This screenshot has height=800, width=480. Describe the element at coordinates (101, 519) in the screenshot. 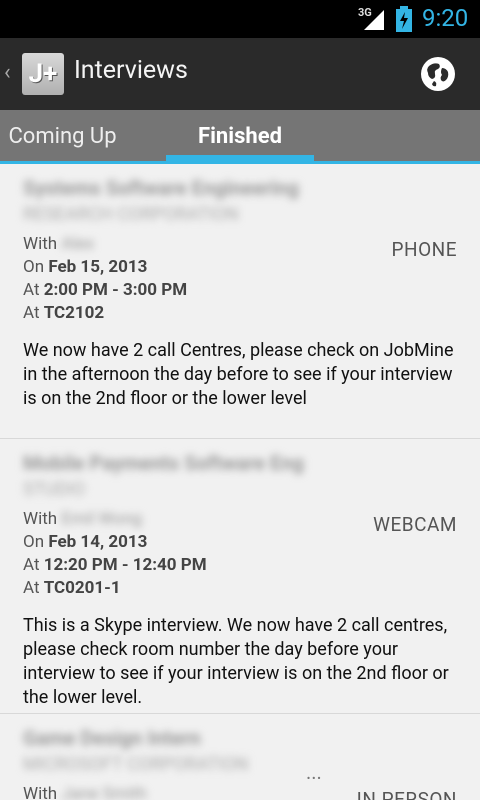

I see `interviewer-name: Emil Wong` at that location.